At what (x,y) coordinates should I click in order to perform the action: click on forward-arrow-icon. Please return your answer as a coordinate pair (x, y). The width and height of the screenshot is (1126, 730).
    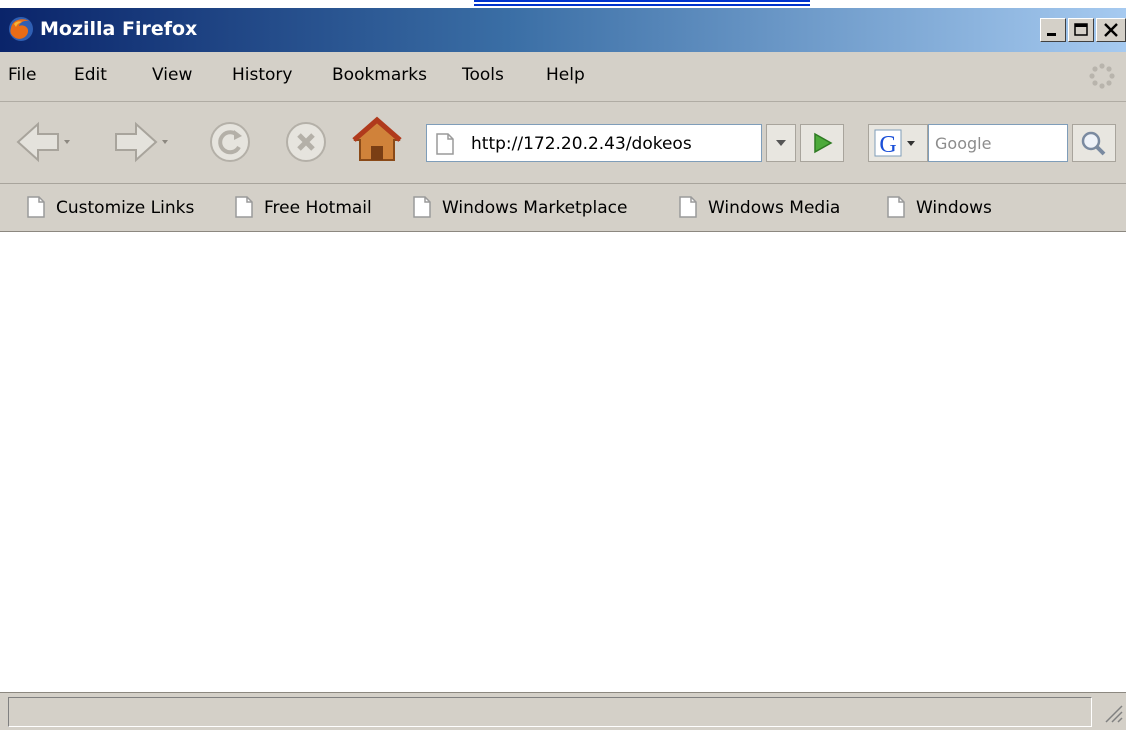
    Looking at the image, I should click on (141, 144).